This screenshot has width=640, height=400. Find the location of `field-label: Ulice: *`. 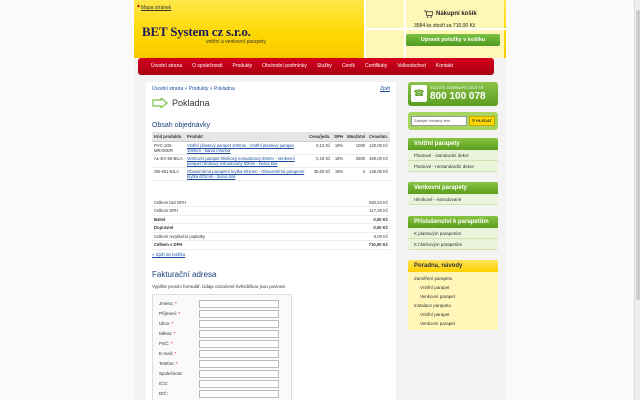

field-label: Ulice: * is located at coordinates (166, 323).